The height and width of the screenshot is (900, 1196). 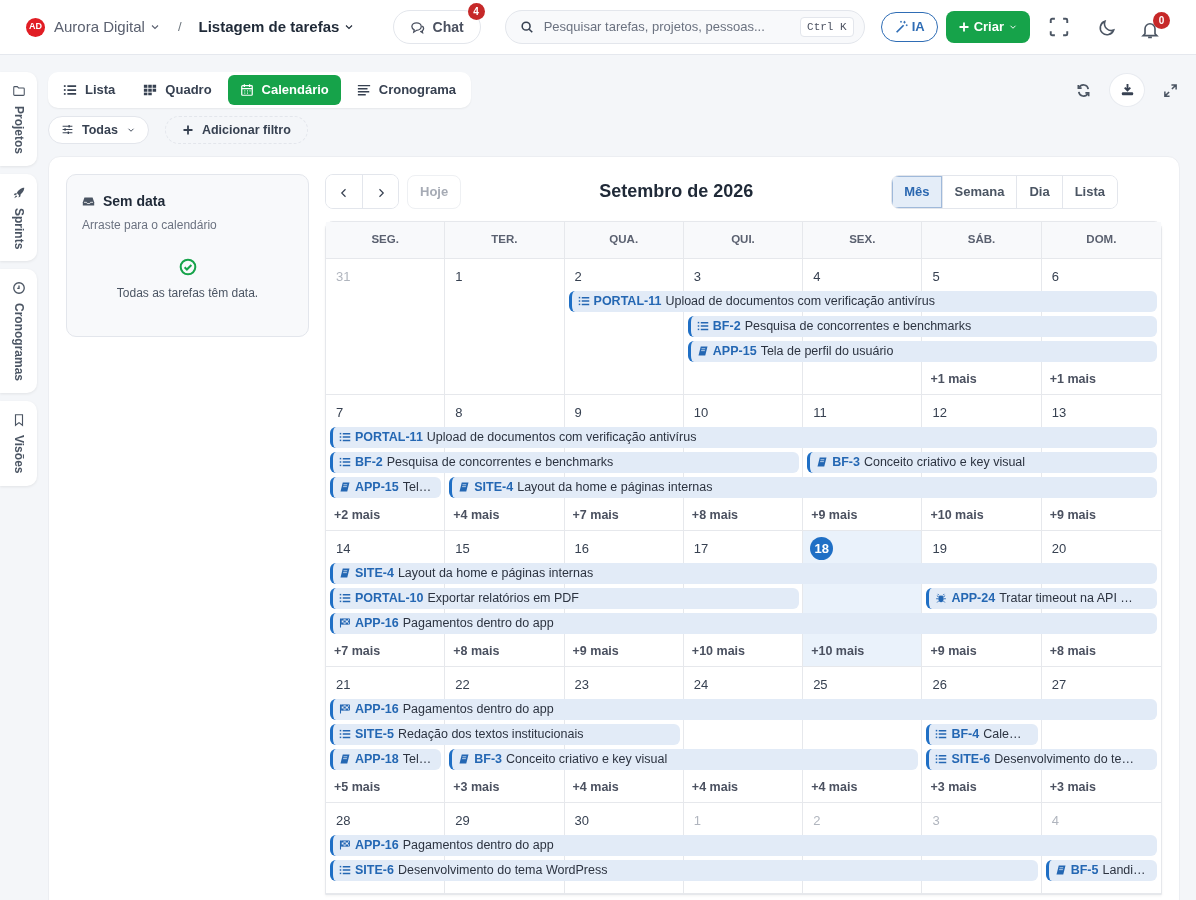 I want to click on day-number: 16, so click(x=582, y=548).